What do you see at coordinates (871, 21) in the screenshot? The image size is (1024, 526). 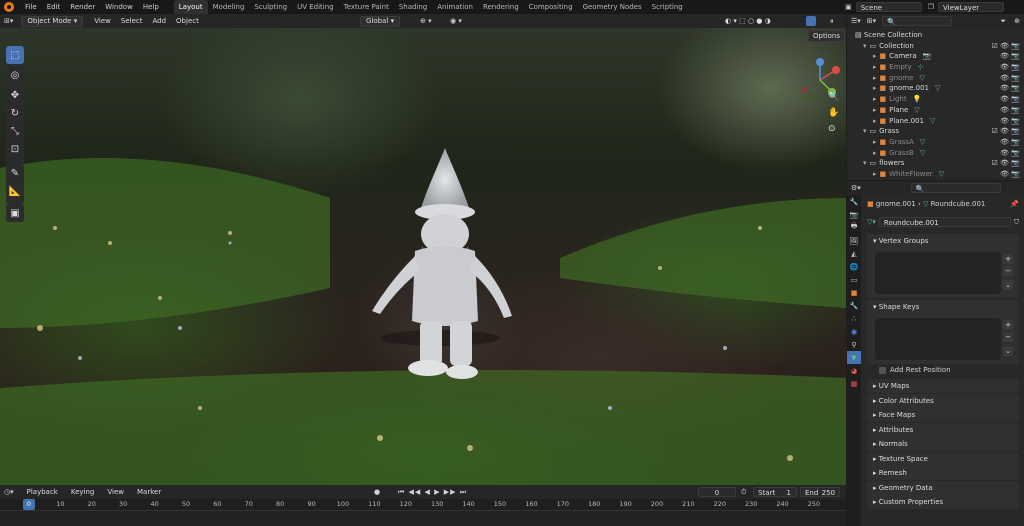 I see `display-mode-icon: ⊞▾` at bounding box center [871, 21].